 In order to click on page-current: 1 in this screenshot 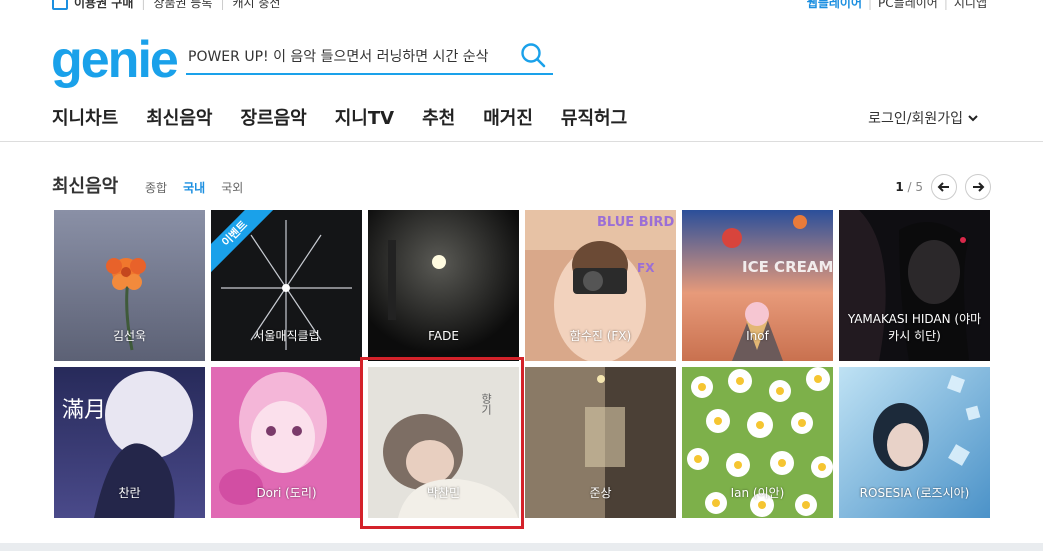, I will do `click(899, 187)`.